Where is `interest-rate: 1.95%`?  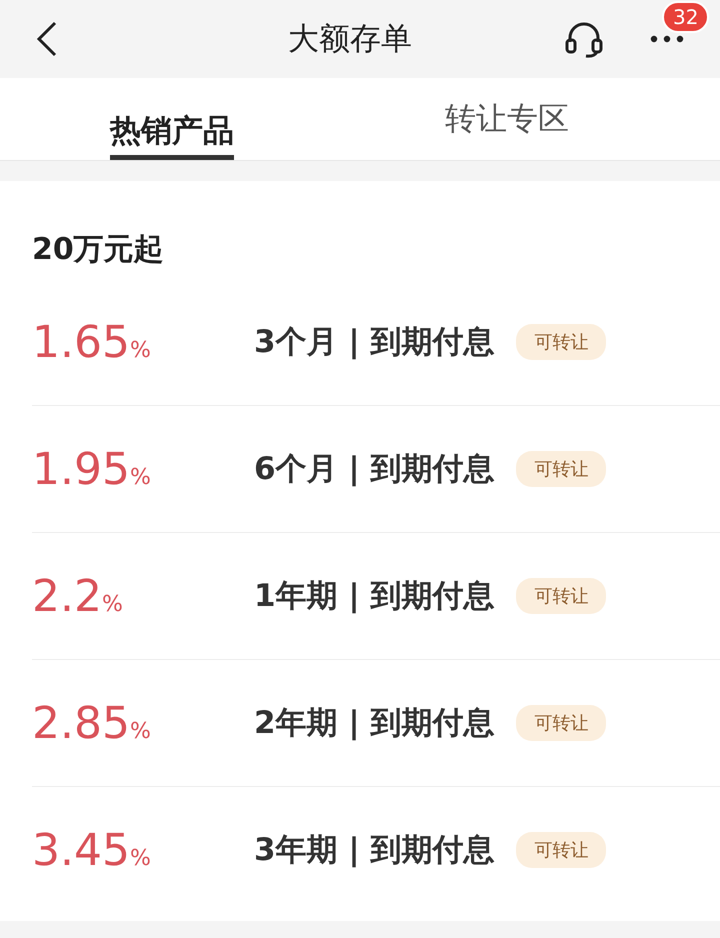
interest-rate: 1.95% is located at coordinates (92, 469).